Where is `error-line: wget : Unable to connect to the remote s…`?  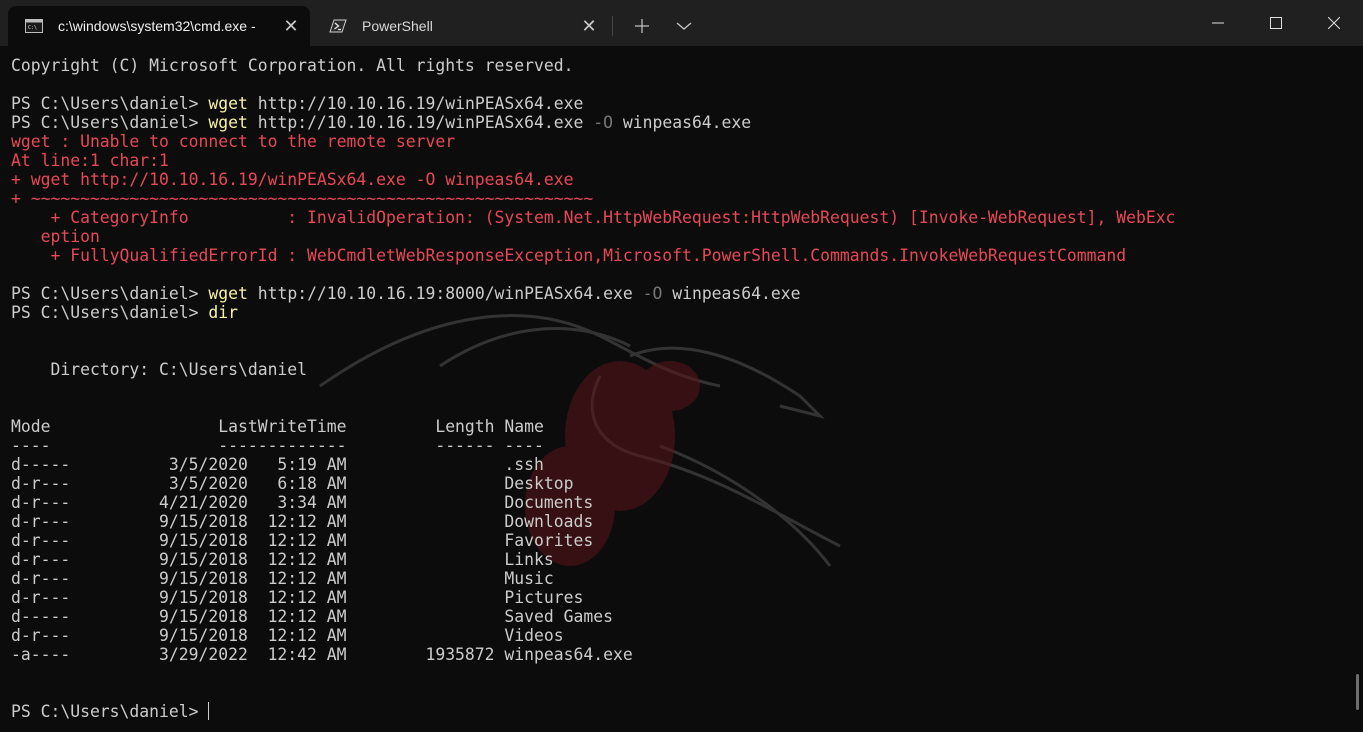 error-line: wget : Unable to connect to the remote s… is located at coordinates (233, 141).